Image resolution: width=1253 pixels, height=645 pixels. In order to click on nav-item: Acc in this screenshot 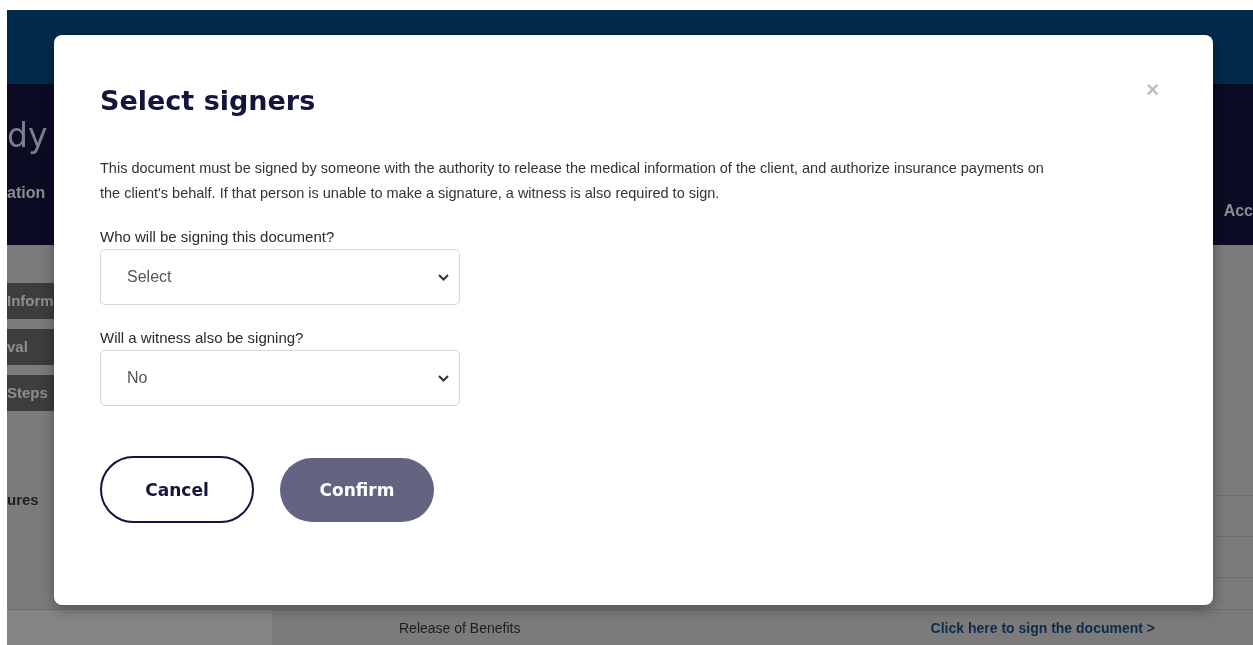, I will do `click(1238, 210)`.